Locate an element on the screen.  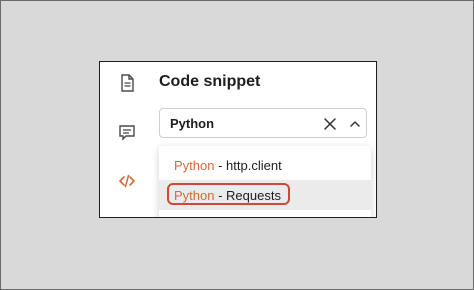
select-value: Python is located at coordinates (192, 123).